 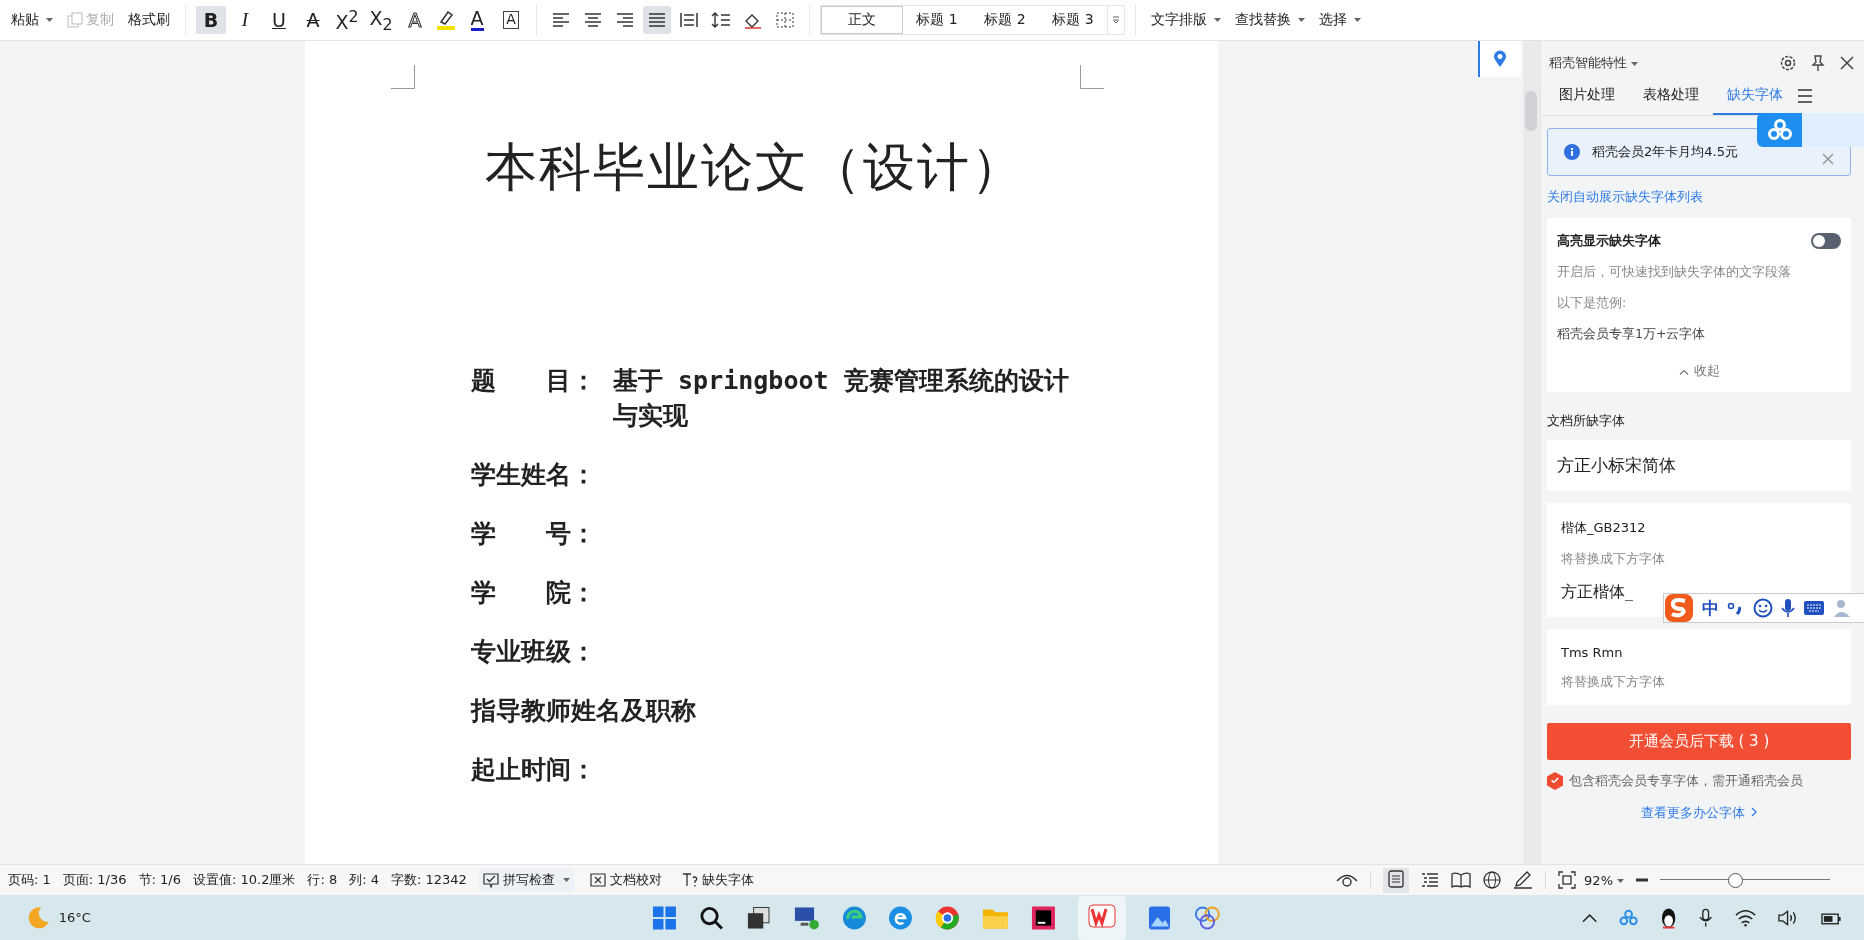 What do you see at coordinates (1592, 303) in the screenshot?
I see `description-text: 以下是范例:` at bounding box center [1592, 303].